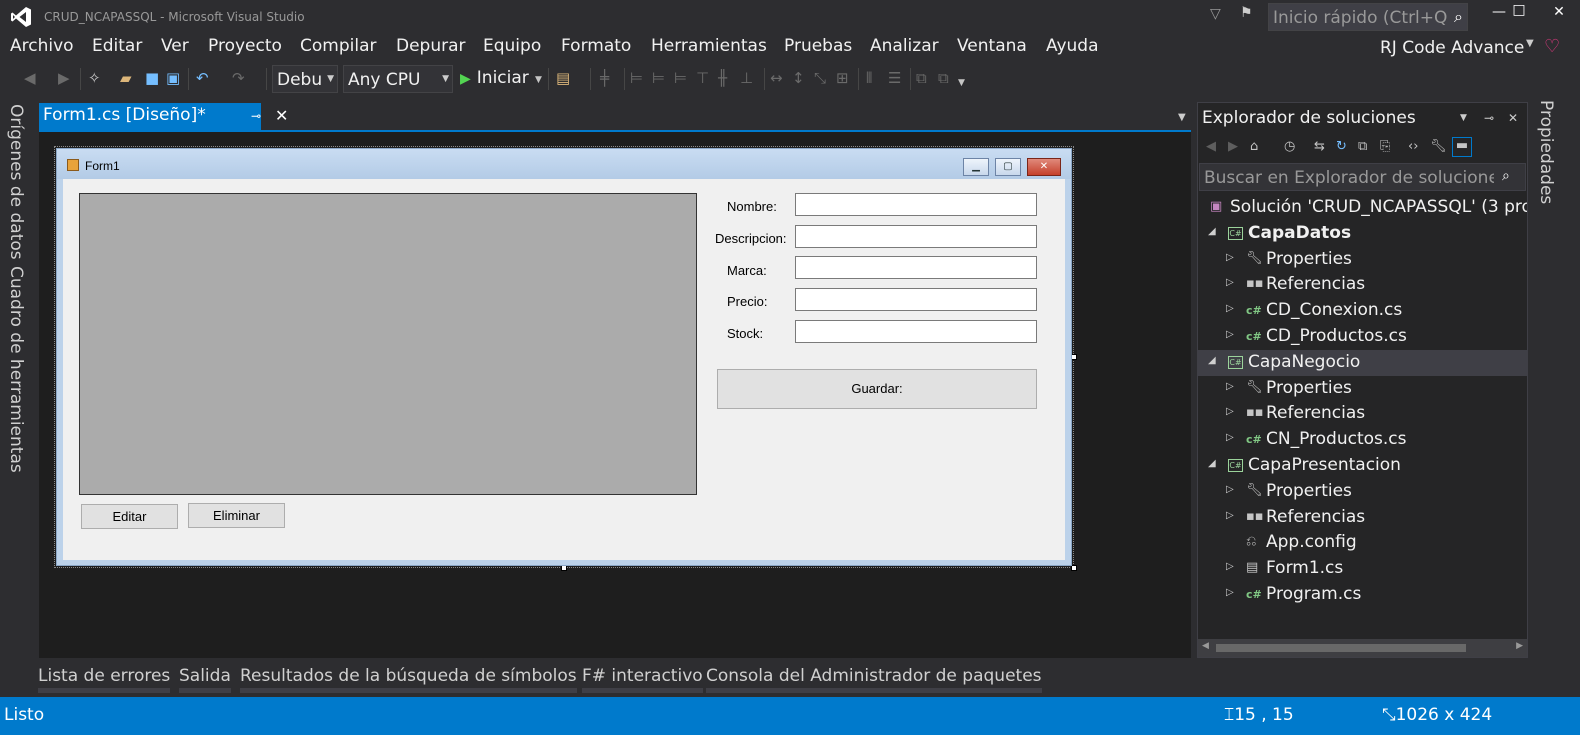  I want to click on align-grid-icon: ╪, so click(604, 78).